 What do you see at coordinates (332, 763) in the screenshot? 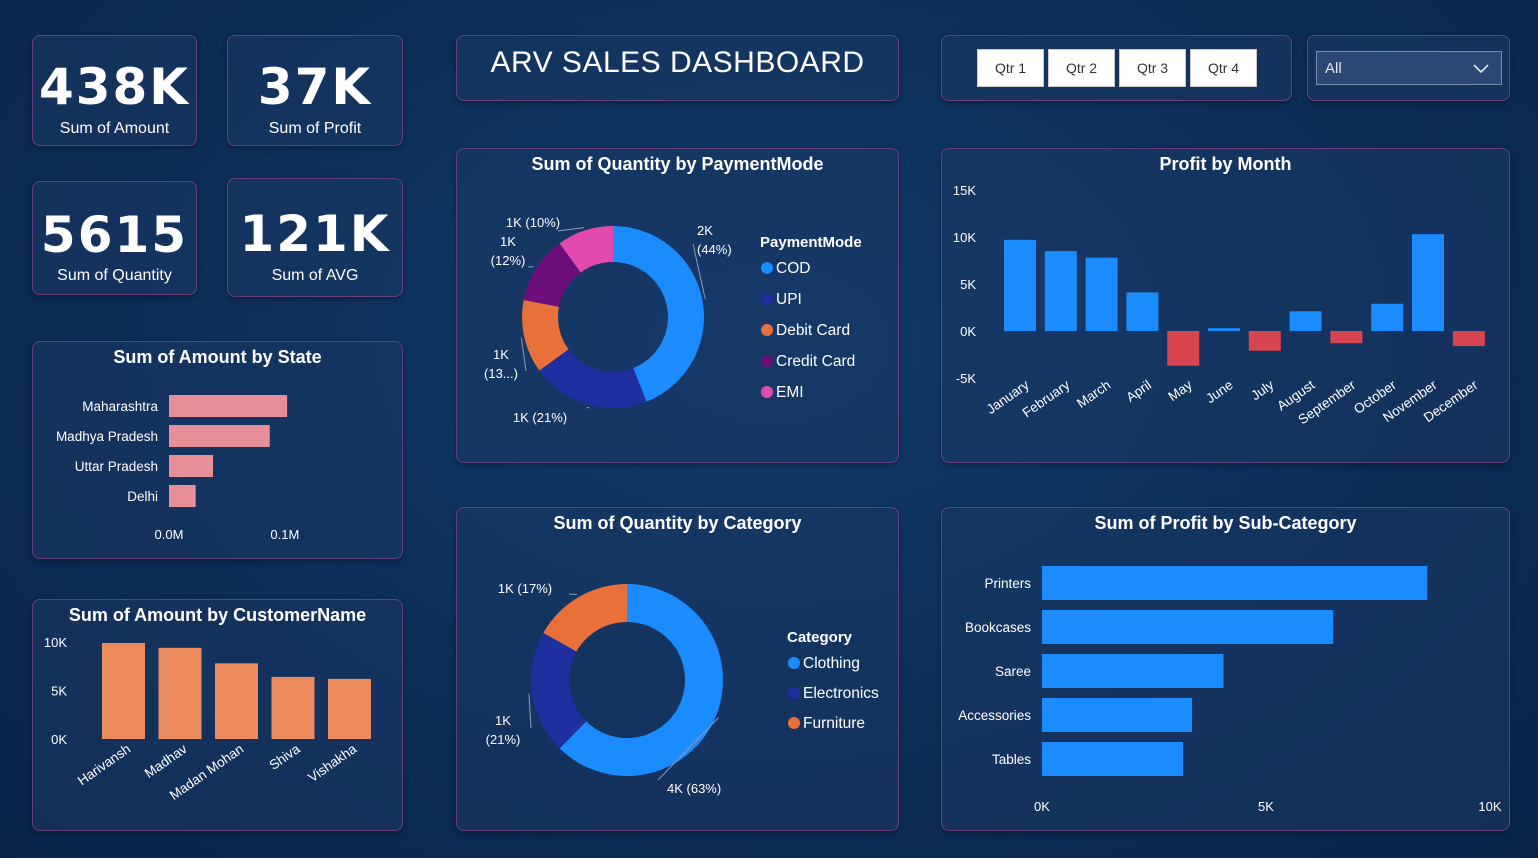
I see `category-label: Vishakha` at bounding box center [332, 763].